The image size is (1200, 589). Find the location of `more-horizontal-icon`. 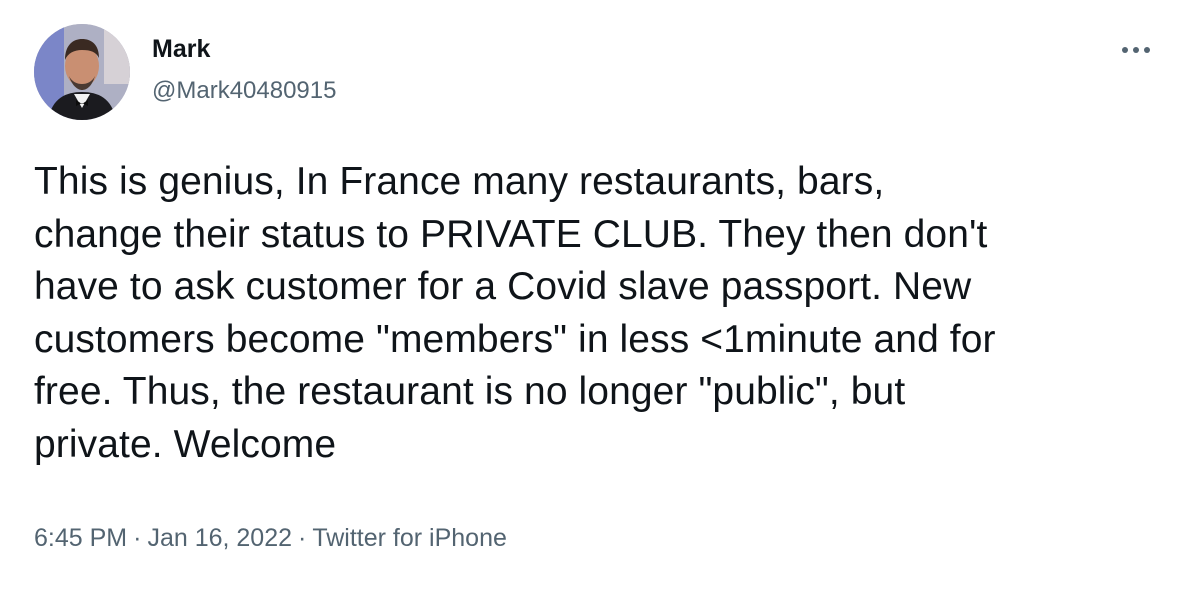

more-horizontal-icon is located at coordinates (1136, 50).